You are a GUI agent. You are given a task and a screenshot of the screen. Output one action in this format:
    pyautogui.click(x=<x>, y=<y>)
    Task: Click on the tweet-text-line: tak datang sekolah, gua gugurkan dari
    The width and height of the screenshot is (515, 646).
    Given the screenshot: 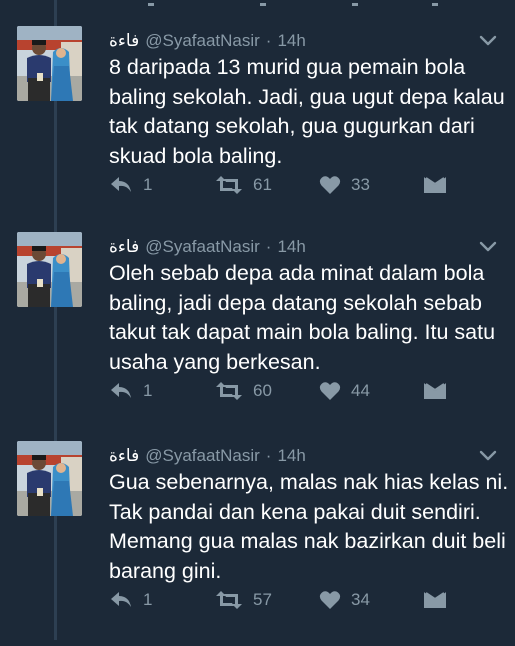 What is the action you would take?
    pyautogui.click(x=292, y=126)
    